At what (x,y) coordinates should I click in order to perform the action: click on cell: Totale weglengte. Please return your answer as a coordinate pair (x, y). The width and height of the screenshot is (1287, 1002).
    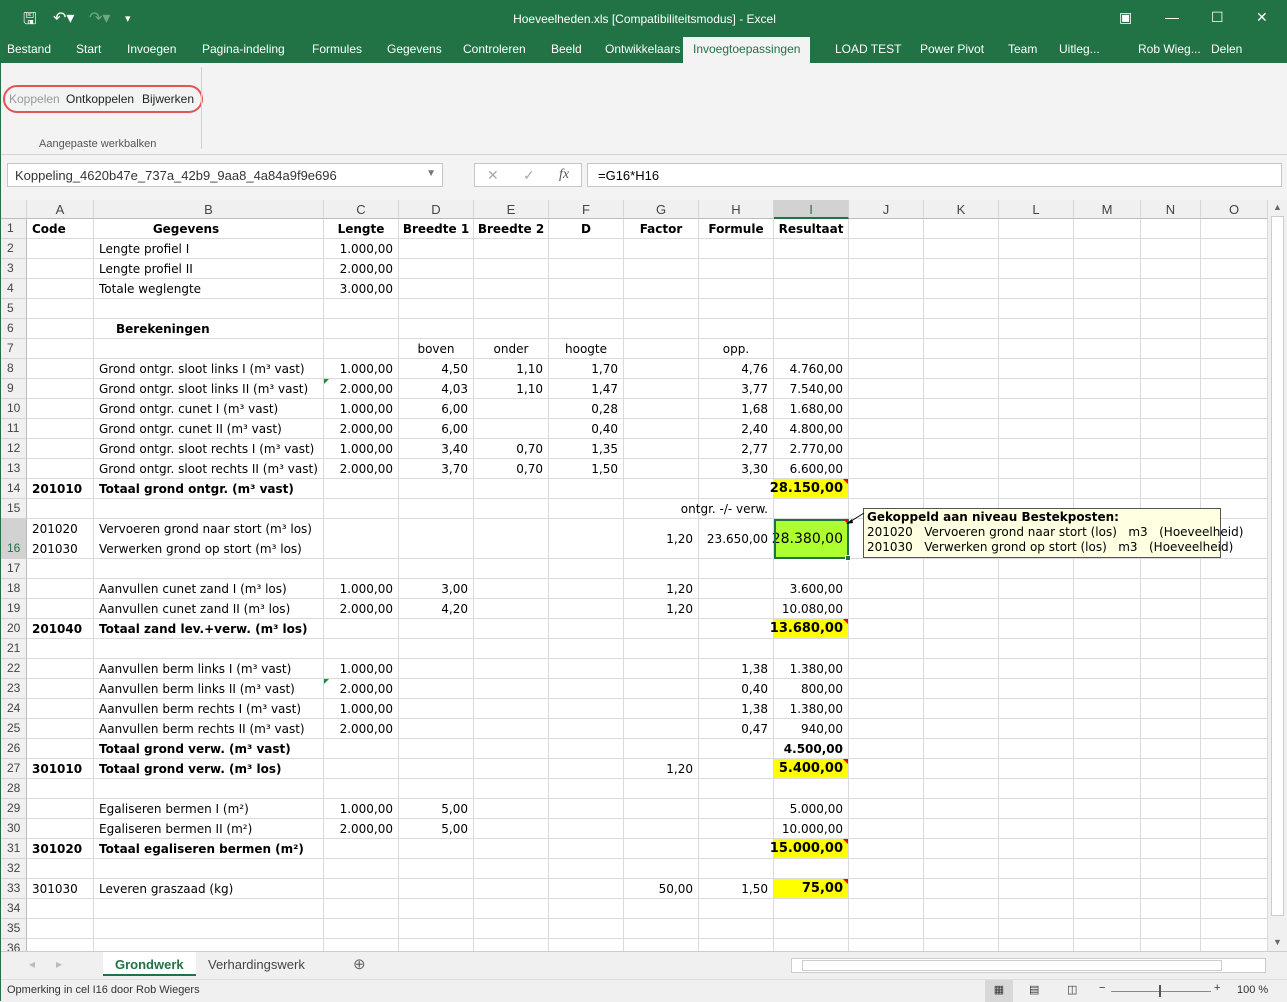
    Looking at the image, I should click on (209, 289).